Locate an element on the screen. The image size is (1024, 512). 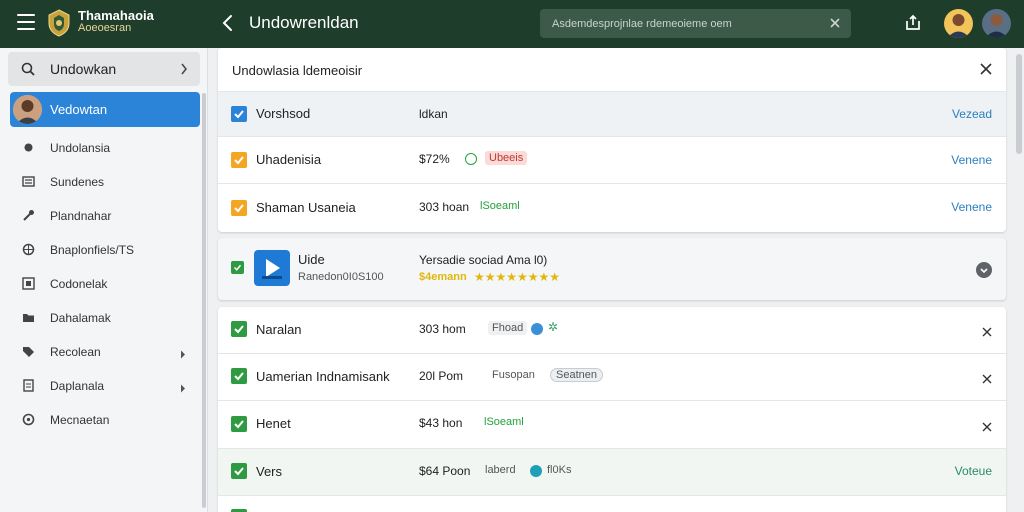
export-icon is located at coordinates (913, 23).